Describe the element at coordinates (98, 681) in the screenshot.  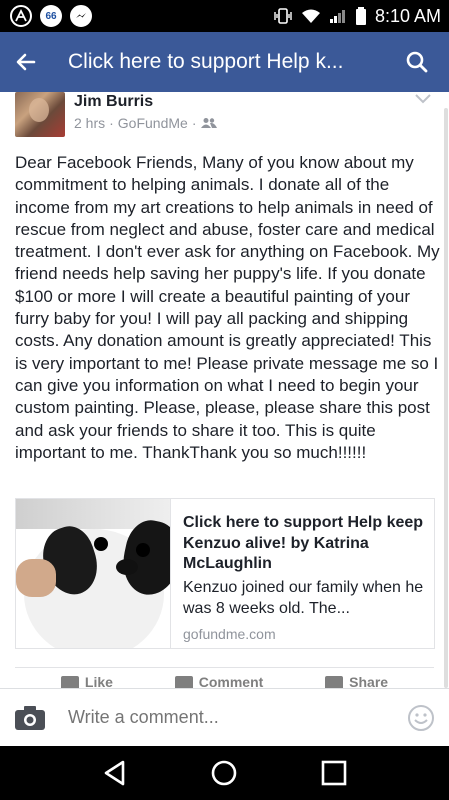
I see `like-label: Like` at that location.